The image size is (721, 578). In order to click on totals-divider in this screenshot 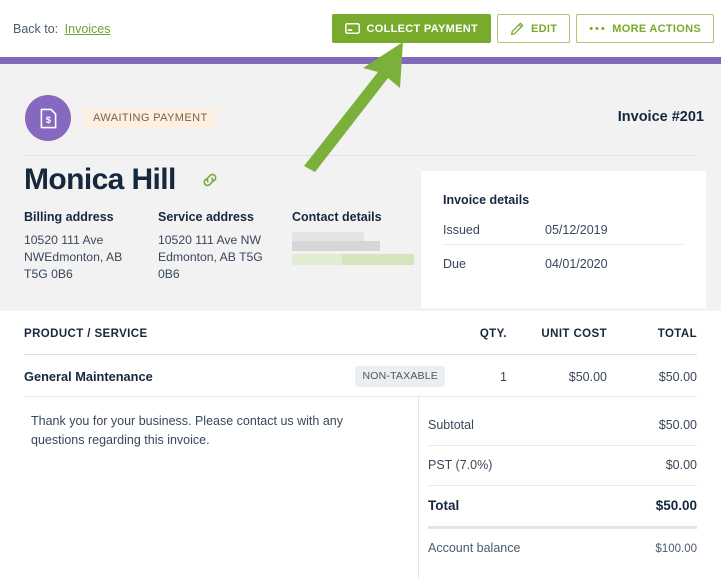, I will do `click(418, 487)`.